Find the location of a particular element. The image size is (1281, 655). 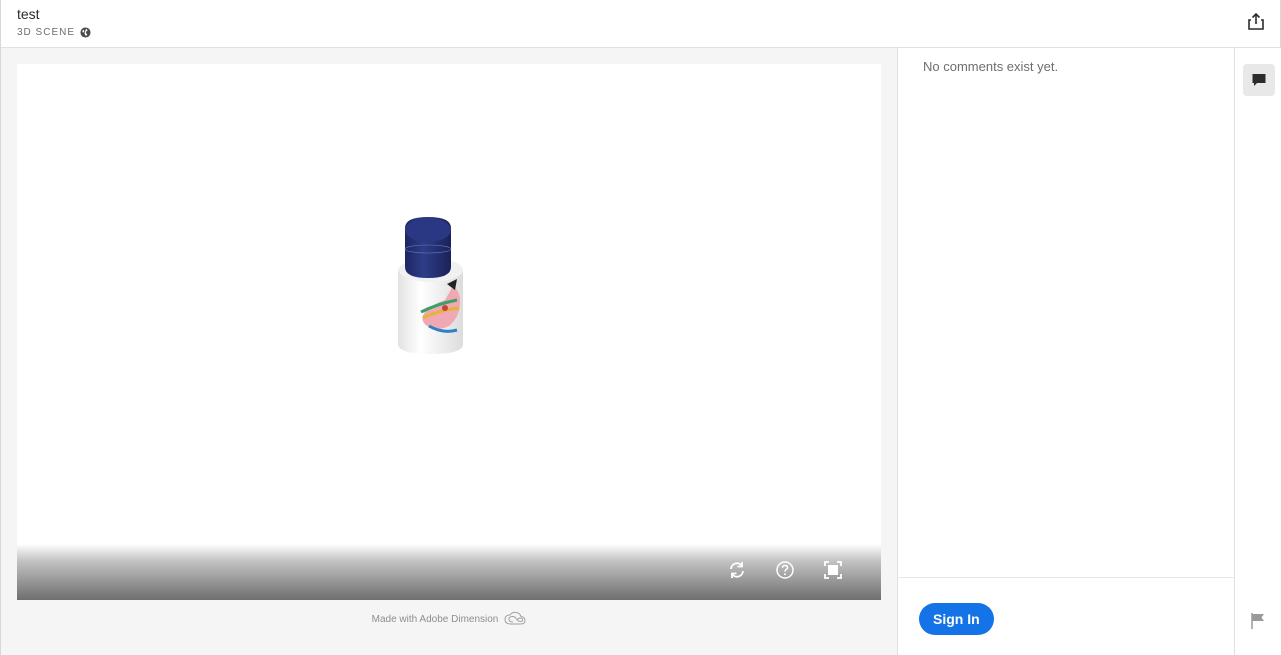

made-with-footer: Made with Adobe Dimension is located at coordinates (449, 619).